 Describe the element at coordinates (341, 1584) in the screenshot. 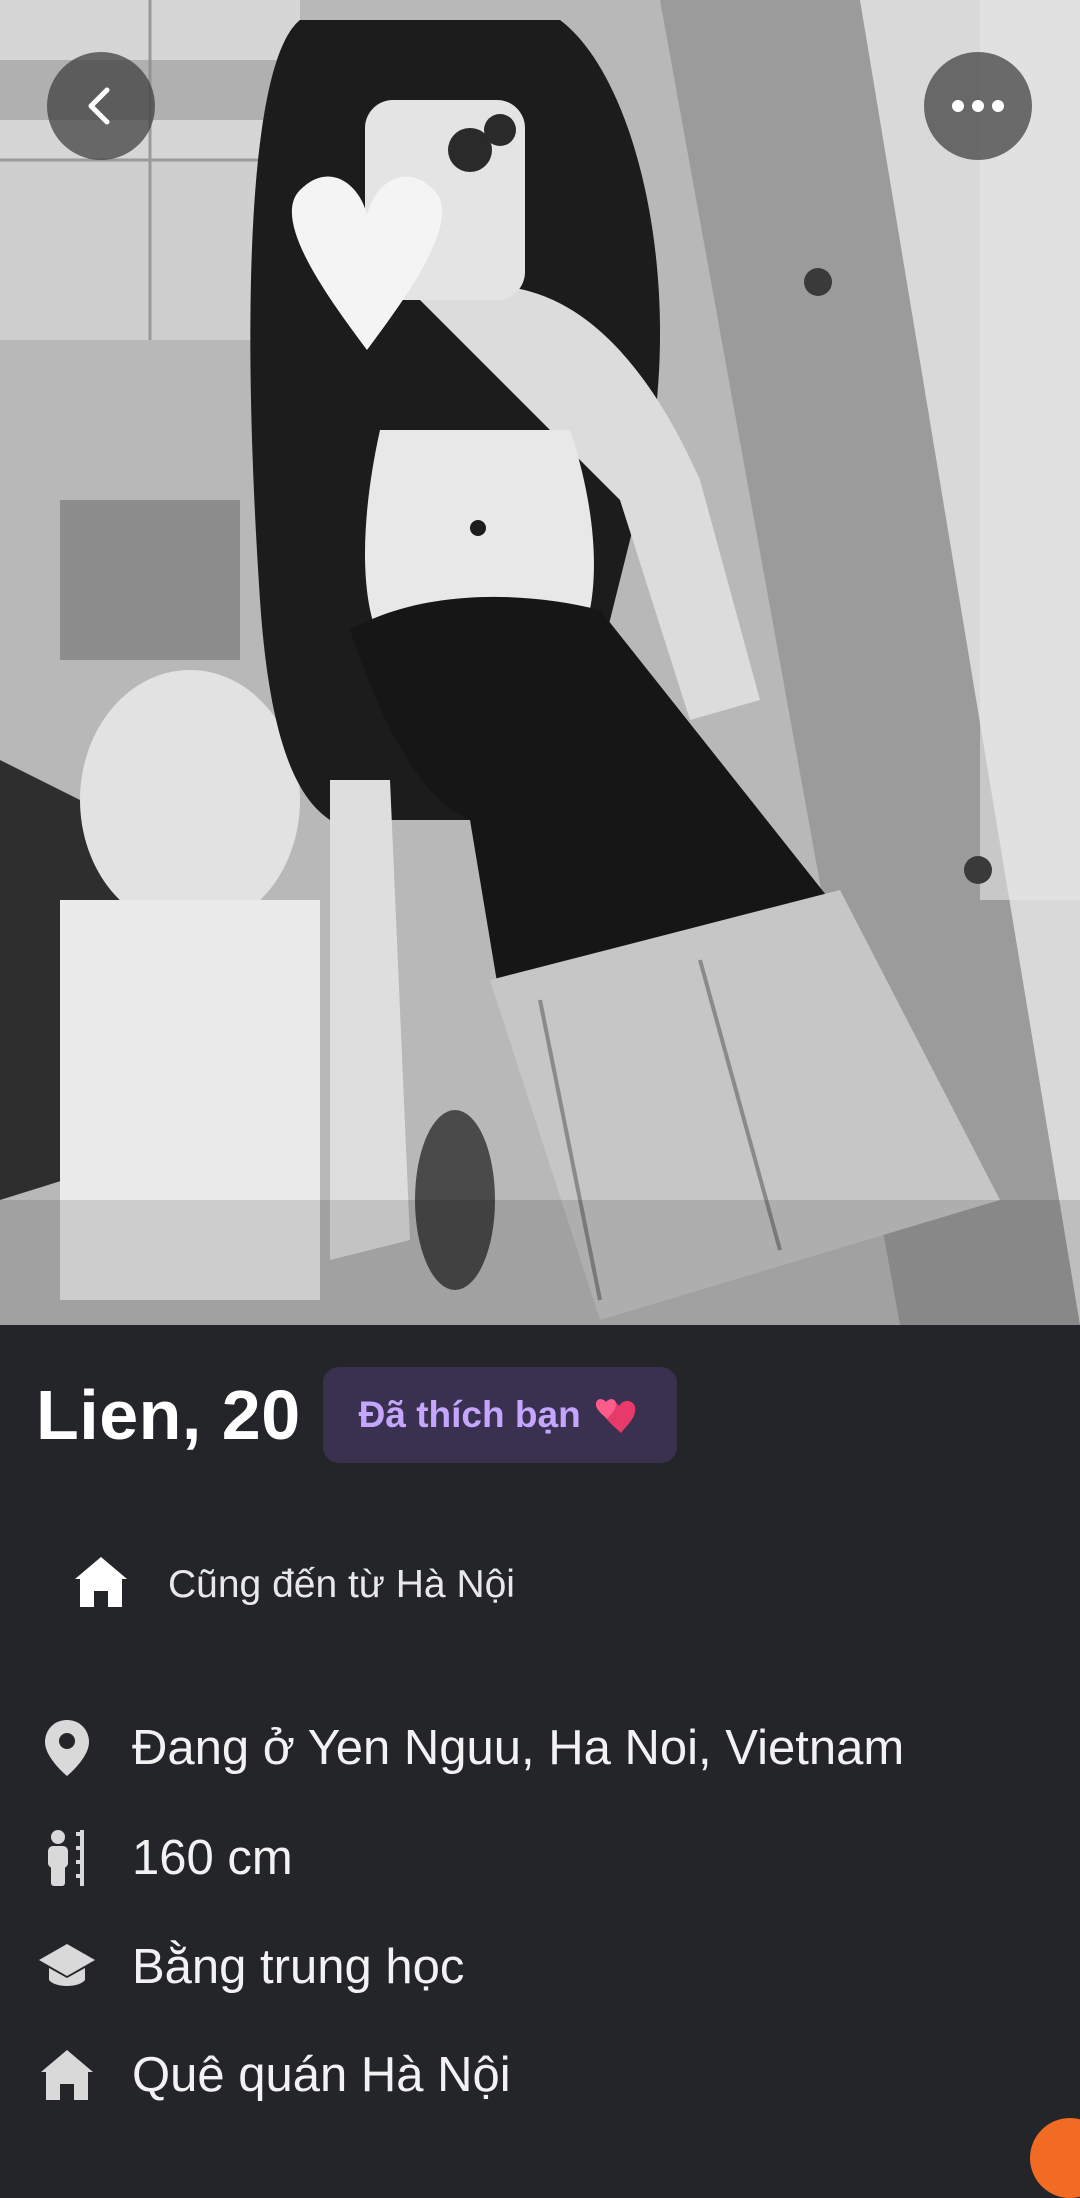

I see `common-interest-label: Cũng đến từ Hà Nội` at that location.